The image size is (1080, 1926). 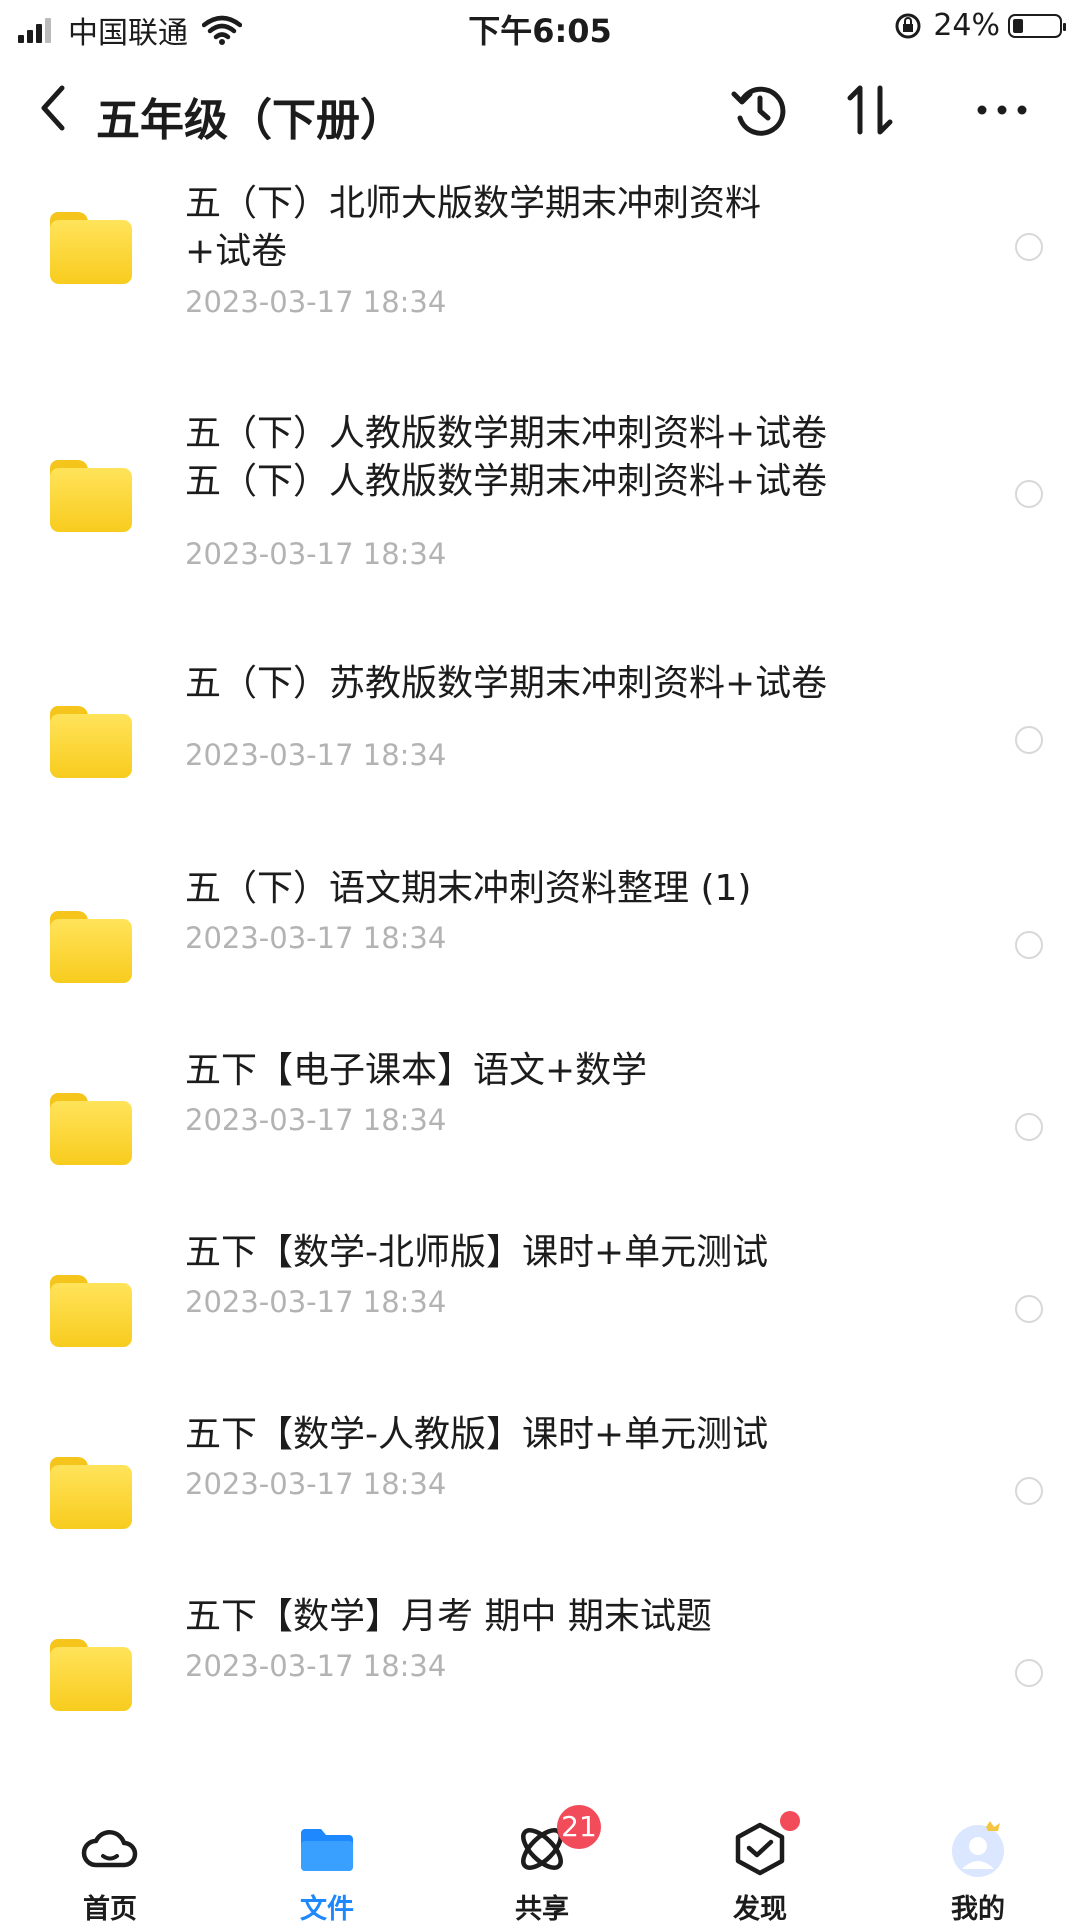 What do you see at coordinates (327, 1909) in the screenshot?
I see `tab-label: 文件` at bounding box center [327, 1909].